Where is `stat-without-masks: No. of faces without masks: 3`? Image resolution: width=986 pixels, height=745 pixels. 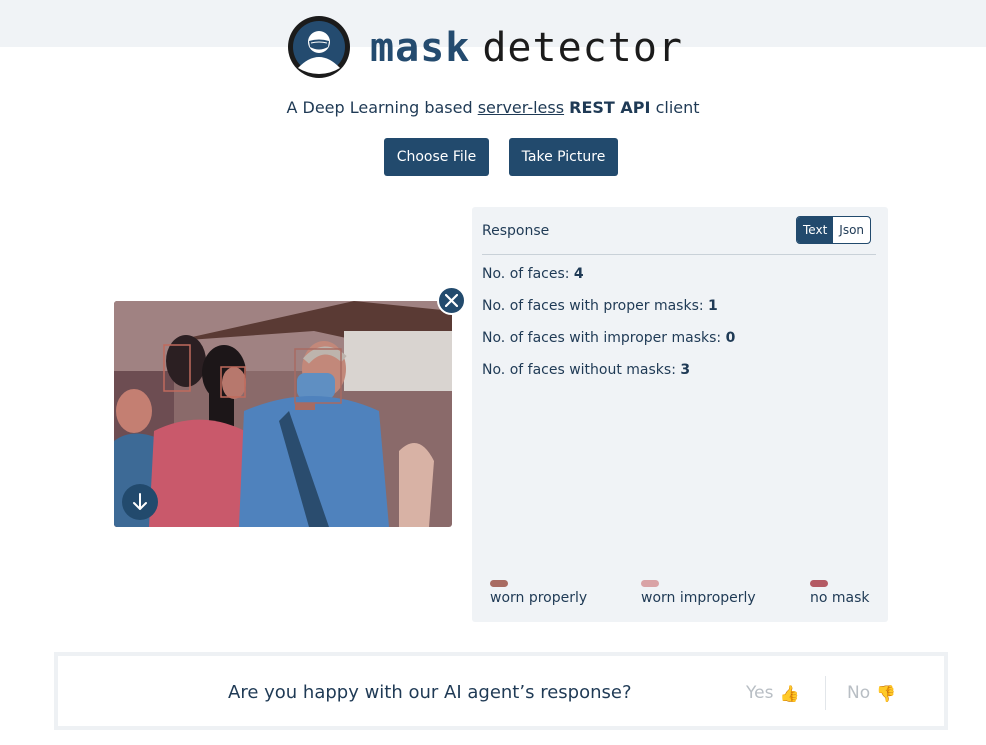
stat-without-masks: No. of faces without masks: 3 is located at coordinates (586, 370).